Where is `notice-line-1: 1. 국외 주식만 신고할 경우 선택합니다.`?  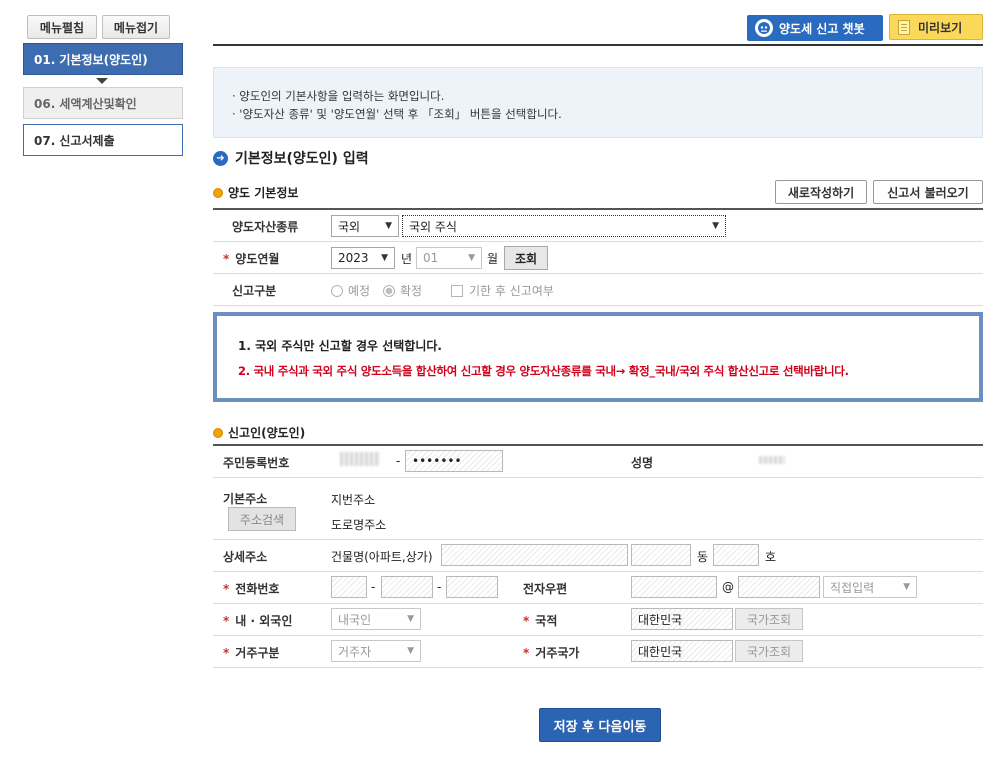
notice-line-1: 1. 국외 주식만 신고할 경우 선택합니다. is located at coordinates (340, 346).